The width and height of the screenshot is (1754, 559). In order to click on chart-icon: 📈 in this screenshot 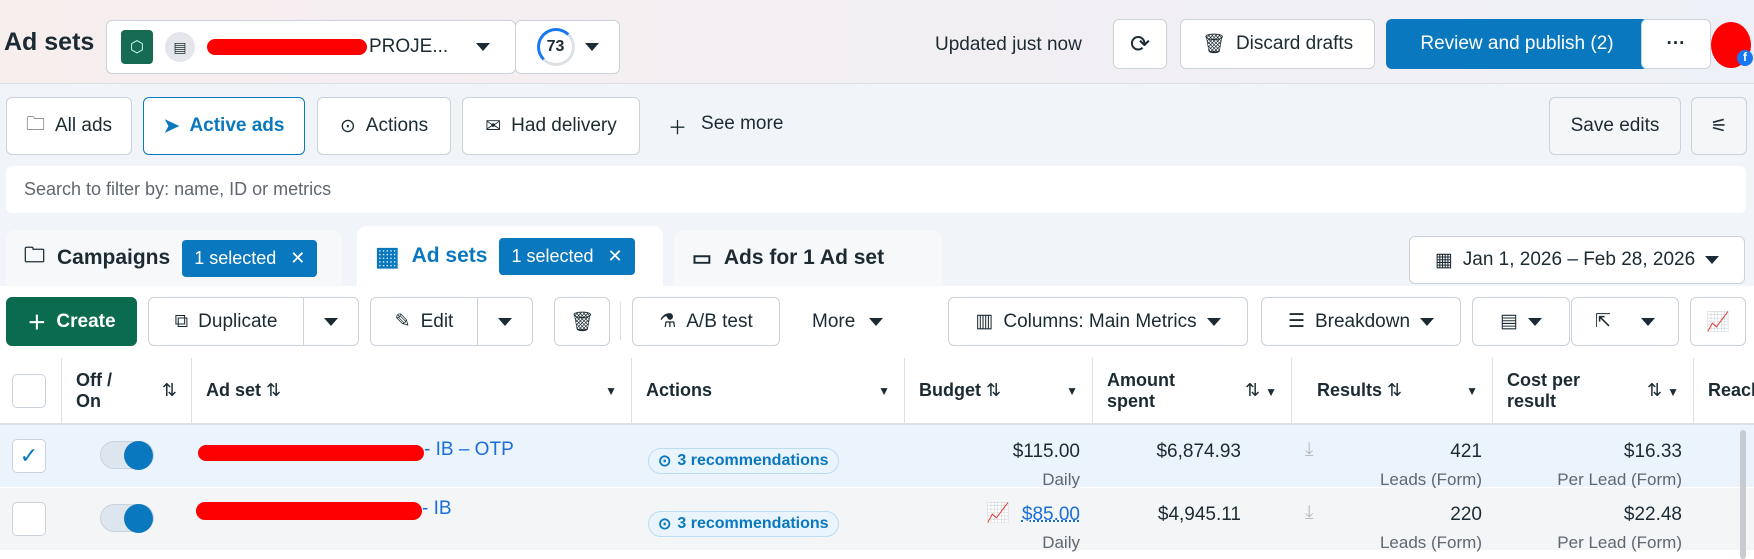, I will do `click(1718, 322)`.